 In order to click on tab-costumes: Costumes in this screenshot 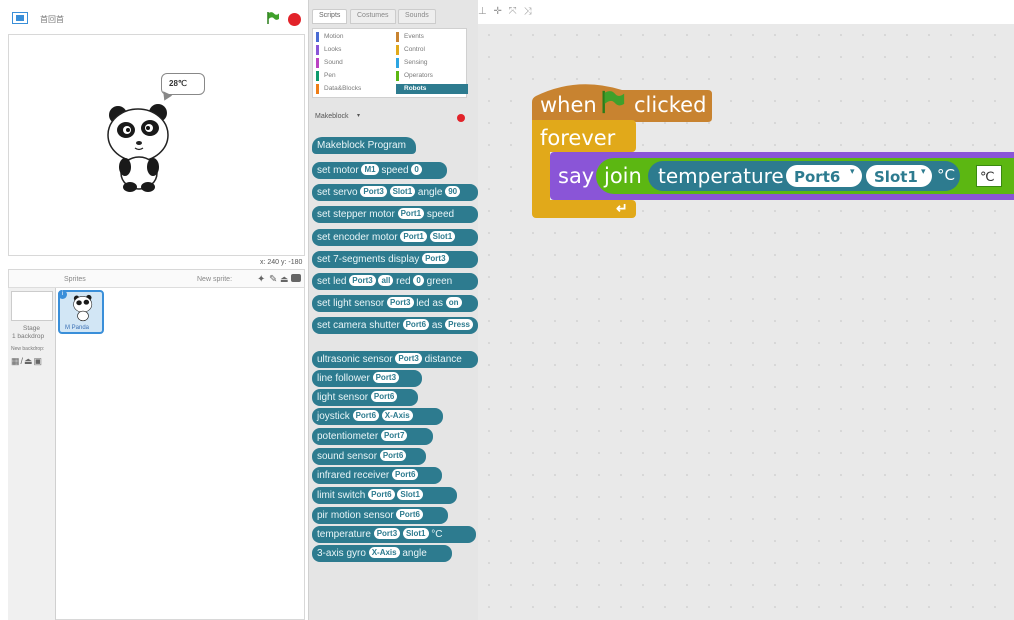, I will do `click(373, 16)`.